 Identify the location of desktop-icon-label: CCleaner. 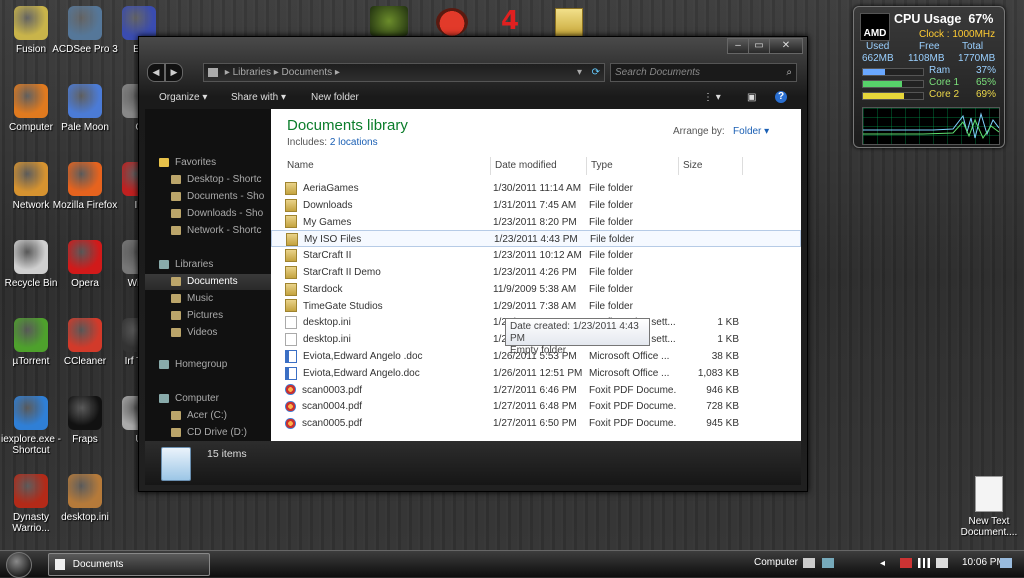
(85, 361).